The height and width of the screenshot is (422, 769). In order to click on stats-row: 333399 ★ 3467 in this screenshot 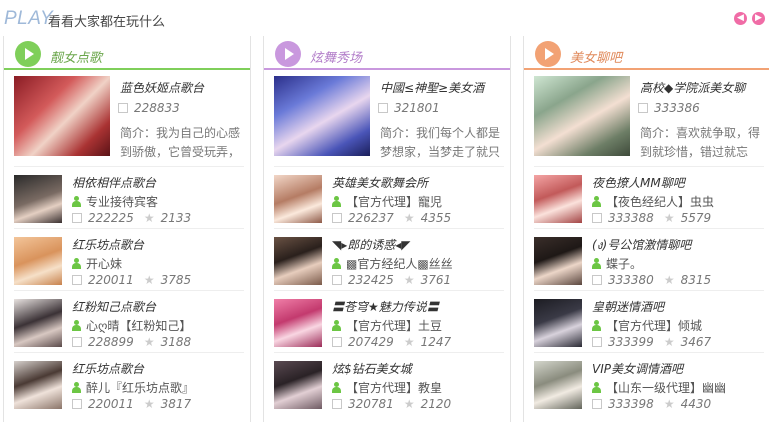, I will do `click(651, 342)`.